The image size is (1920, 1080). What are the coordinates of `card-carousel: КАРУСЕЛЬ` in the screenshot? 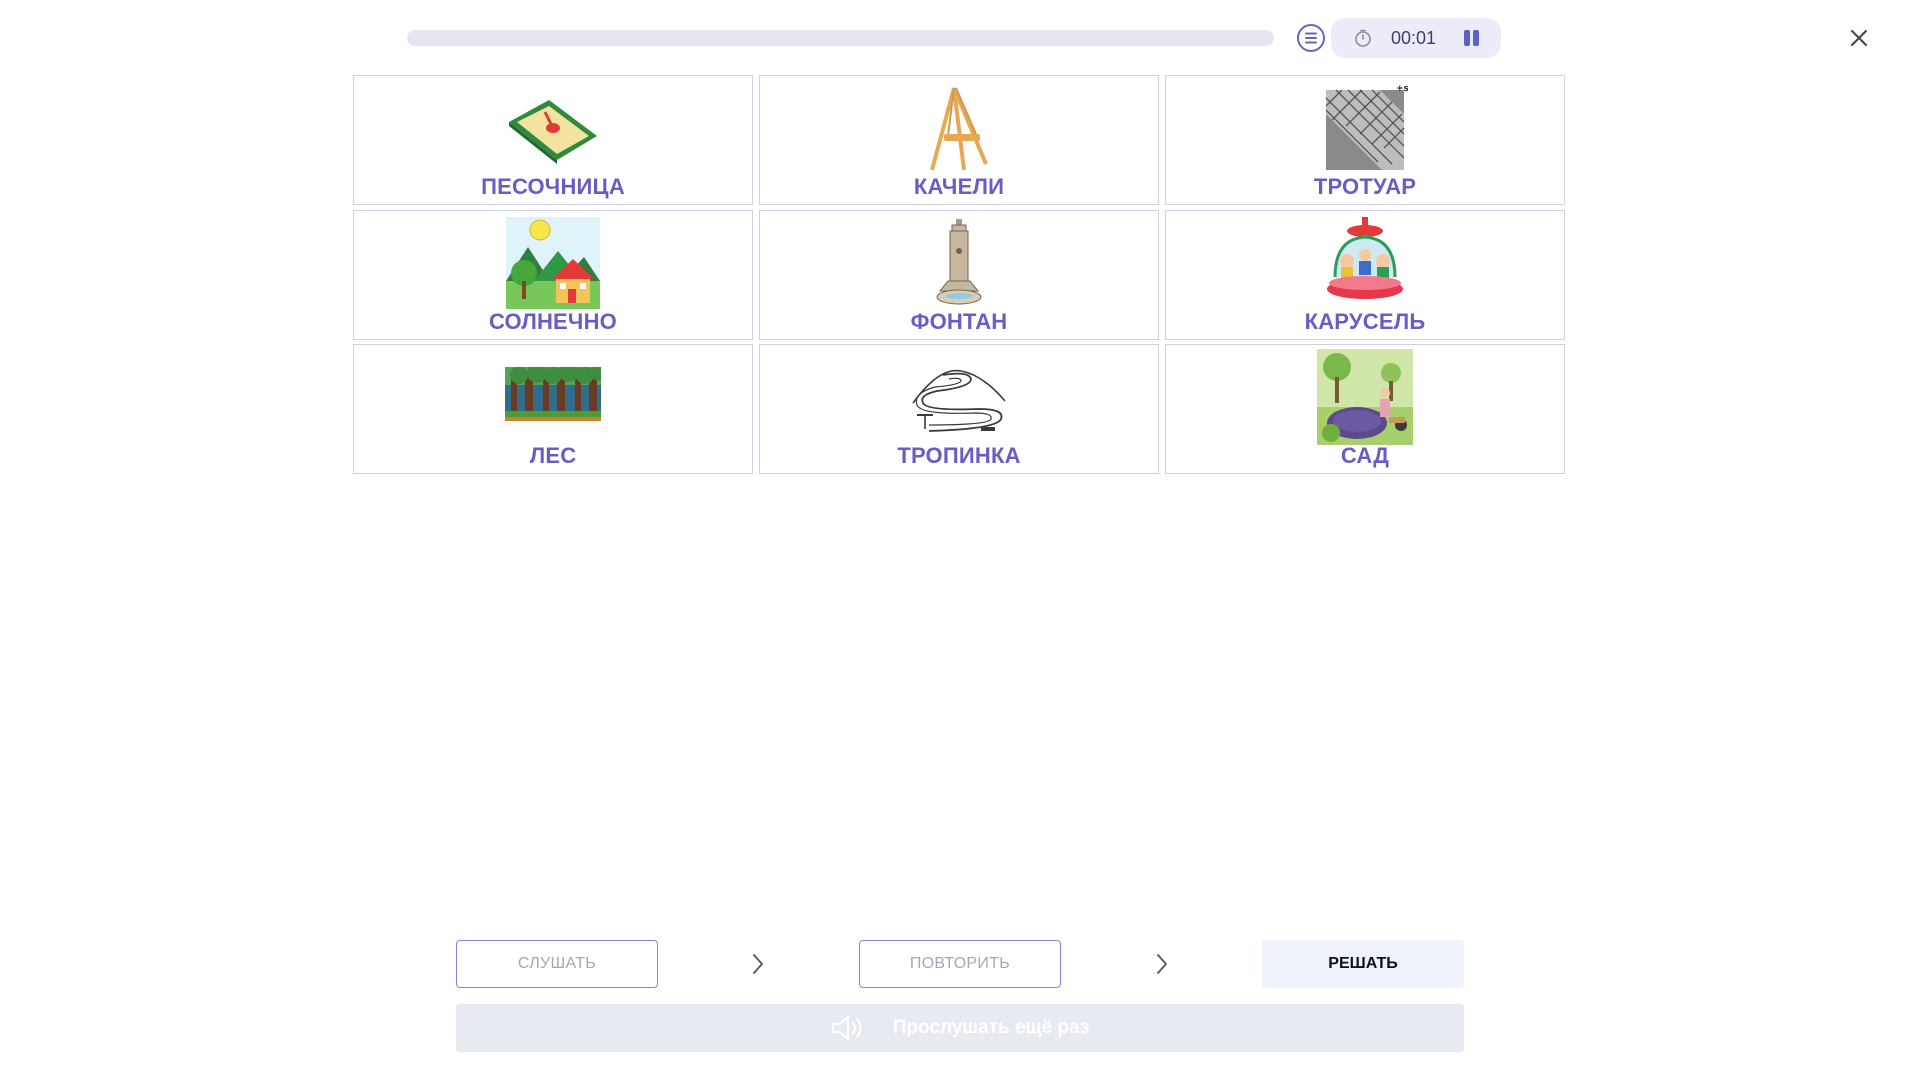 It's located at (1365, 275).